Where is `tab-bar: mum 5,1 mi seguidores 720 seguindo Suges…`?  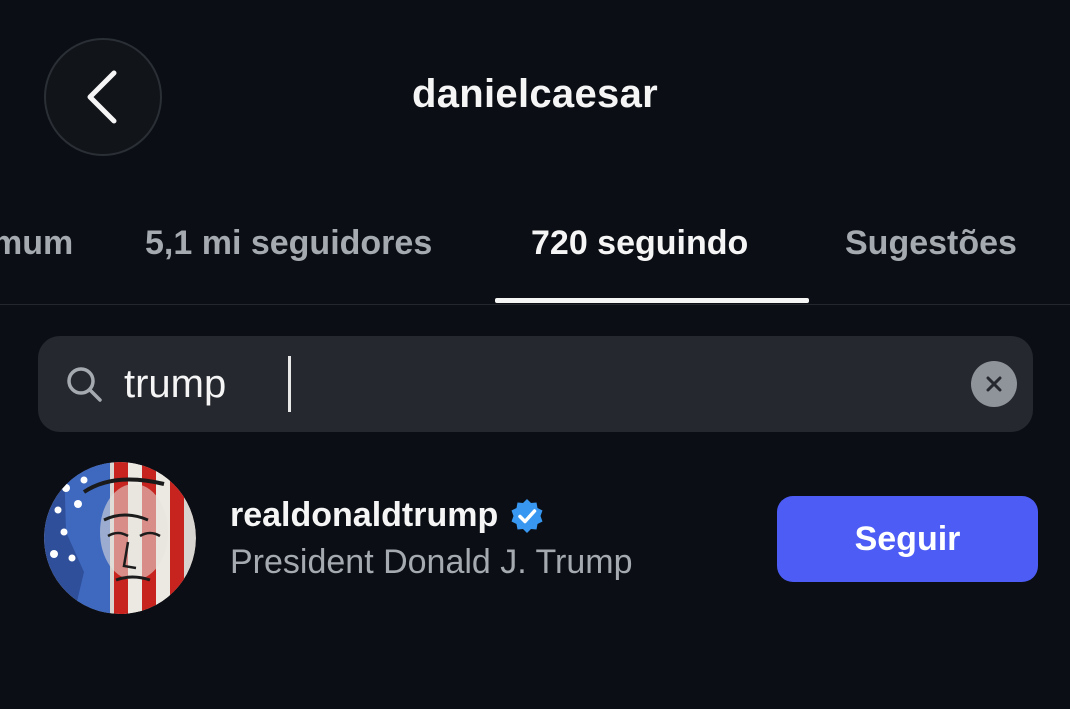 tab-bar: mum 5,1 mi seguidores 720 seguindo Suges… is located at coordinates (535, 252).